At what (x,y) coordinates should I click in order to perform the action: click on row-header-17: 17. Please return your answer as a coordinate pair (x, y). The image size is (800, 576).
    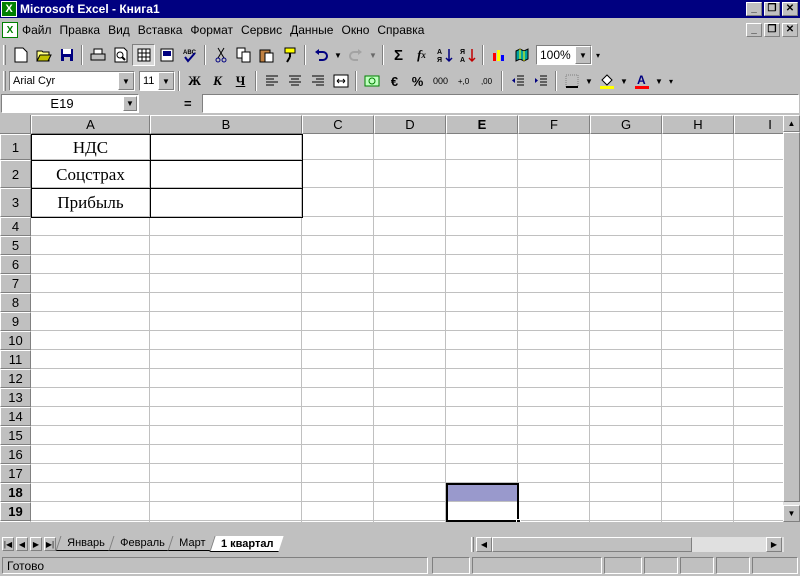
    Looking at the image, I should click on (15, 473).